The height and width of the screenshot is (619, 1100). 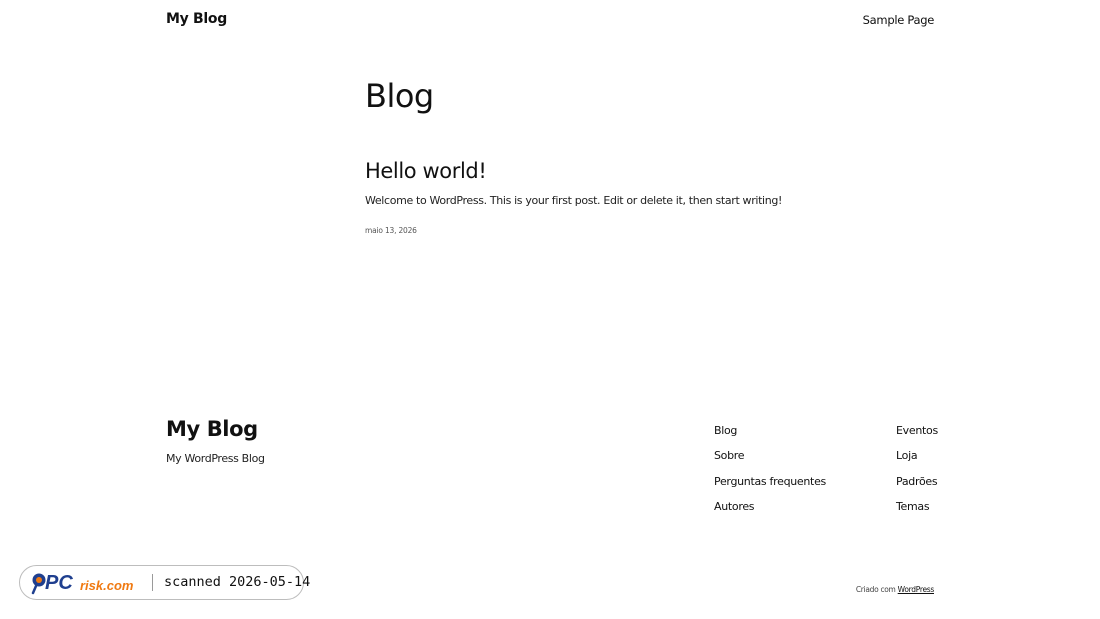 I want to click on pcrisk-logo-risk-text: risk.com, so click(x=107, y=585).